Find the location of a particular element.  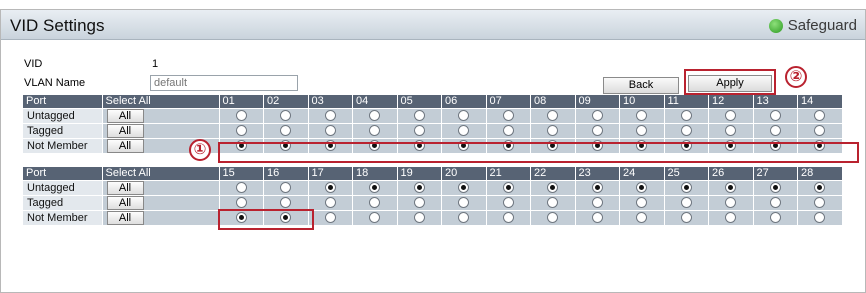

port-number-header: 12 is located at coordinates (731, 102).